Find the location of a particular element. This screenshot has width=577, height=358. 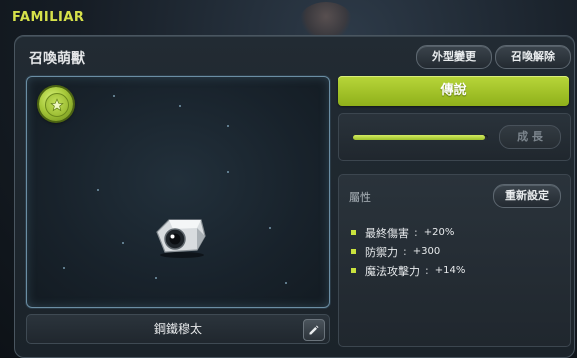

rank-label: 傳說 is located at coordinates (453, 91).